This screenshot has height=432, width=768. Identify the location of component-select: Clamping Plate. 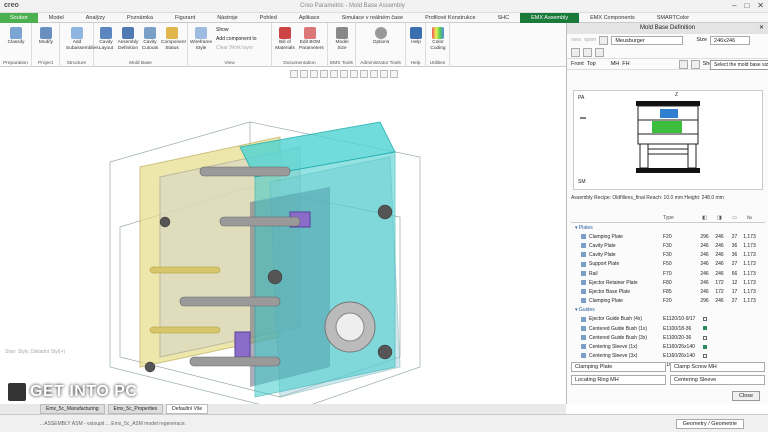
(618, 367).